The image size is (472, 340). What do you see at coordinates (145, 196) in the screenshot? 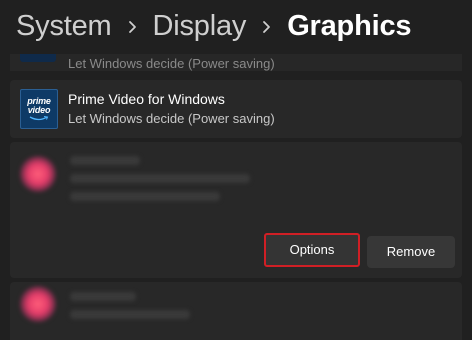
I see `blurred-app-preference` at bounding box center [145, 196].